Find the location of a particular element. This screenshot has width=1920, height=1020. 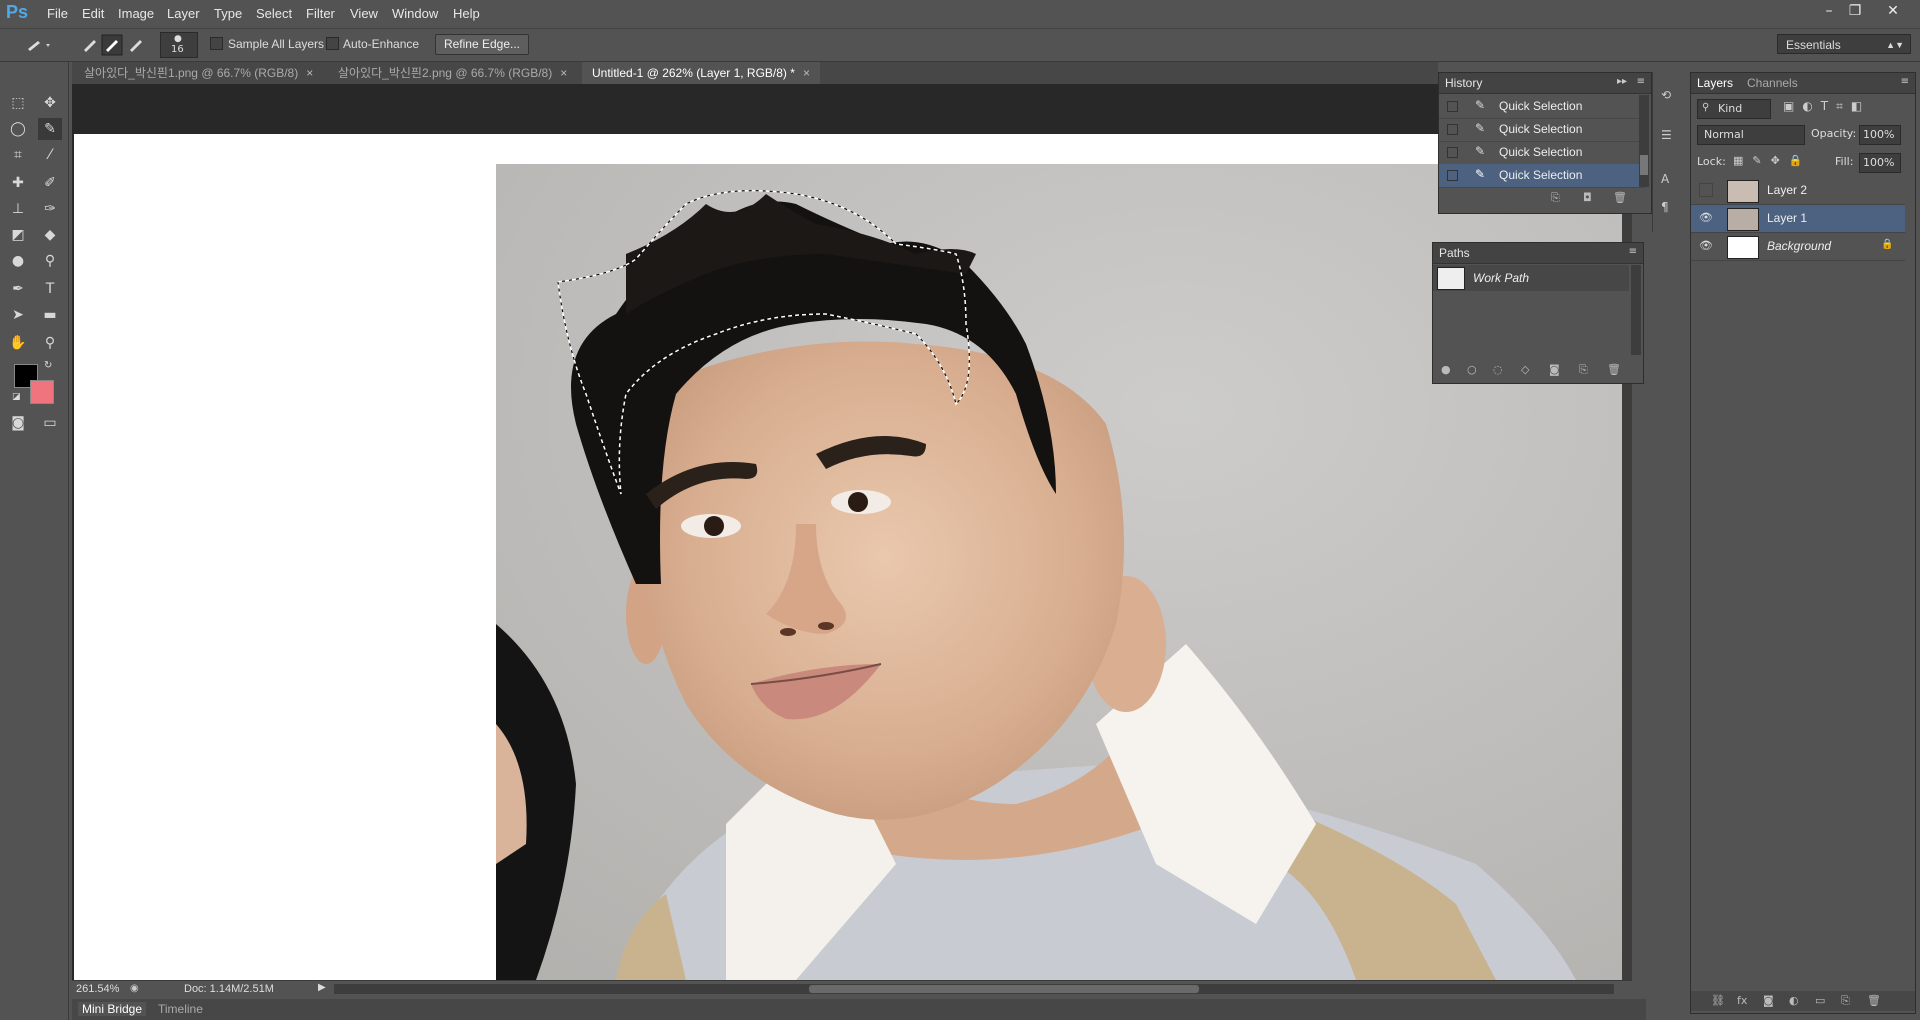

adjustment-layer-icon: ◐ is located at coordinates (1794, 1000).